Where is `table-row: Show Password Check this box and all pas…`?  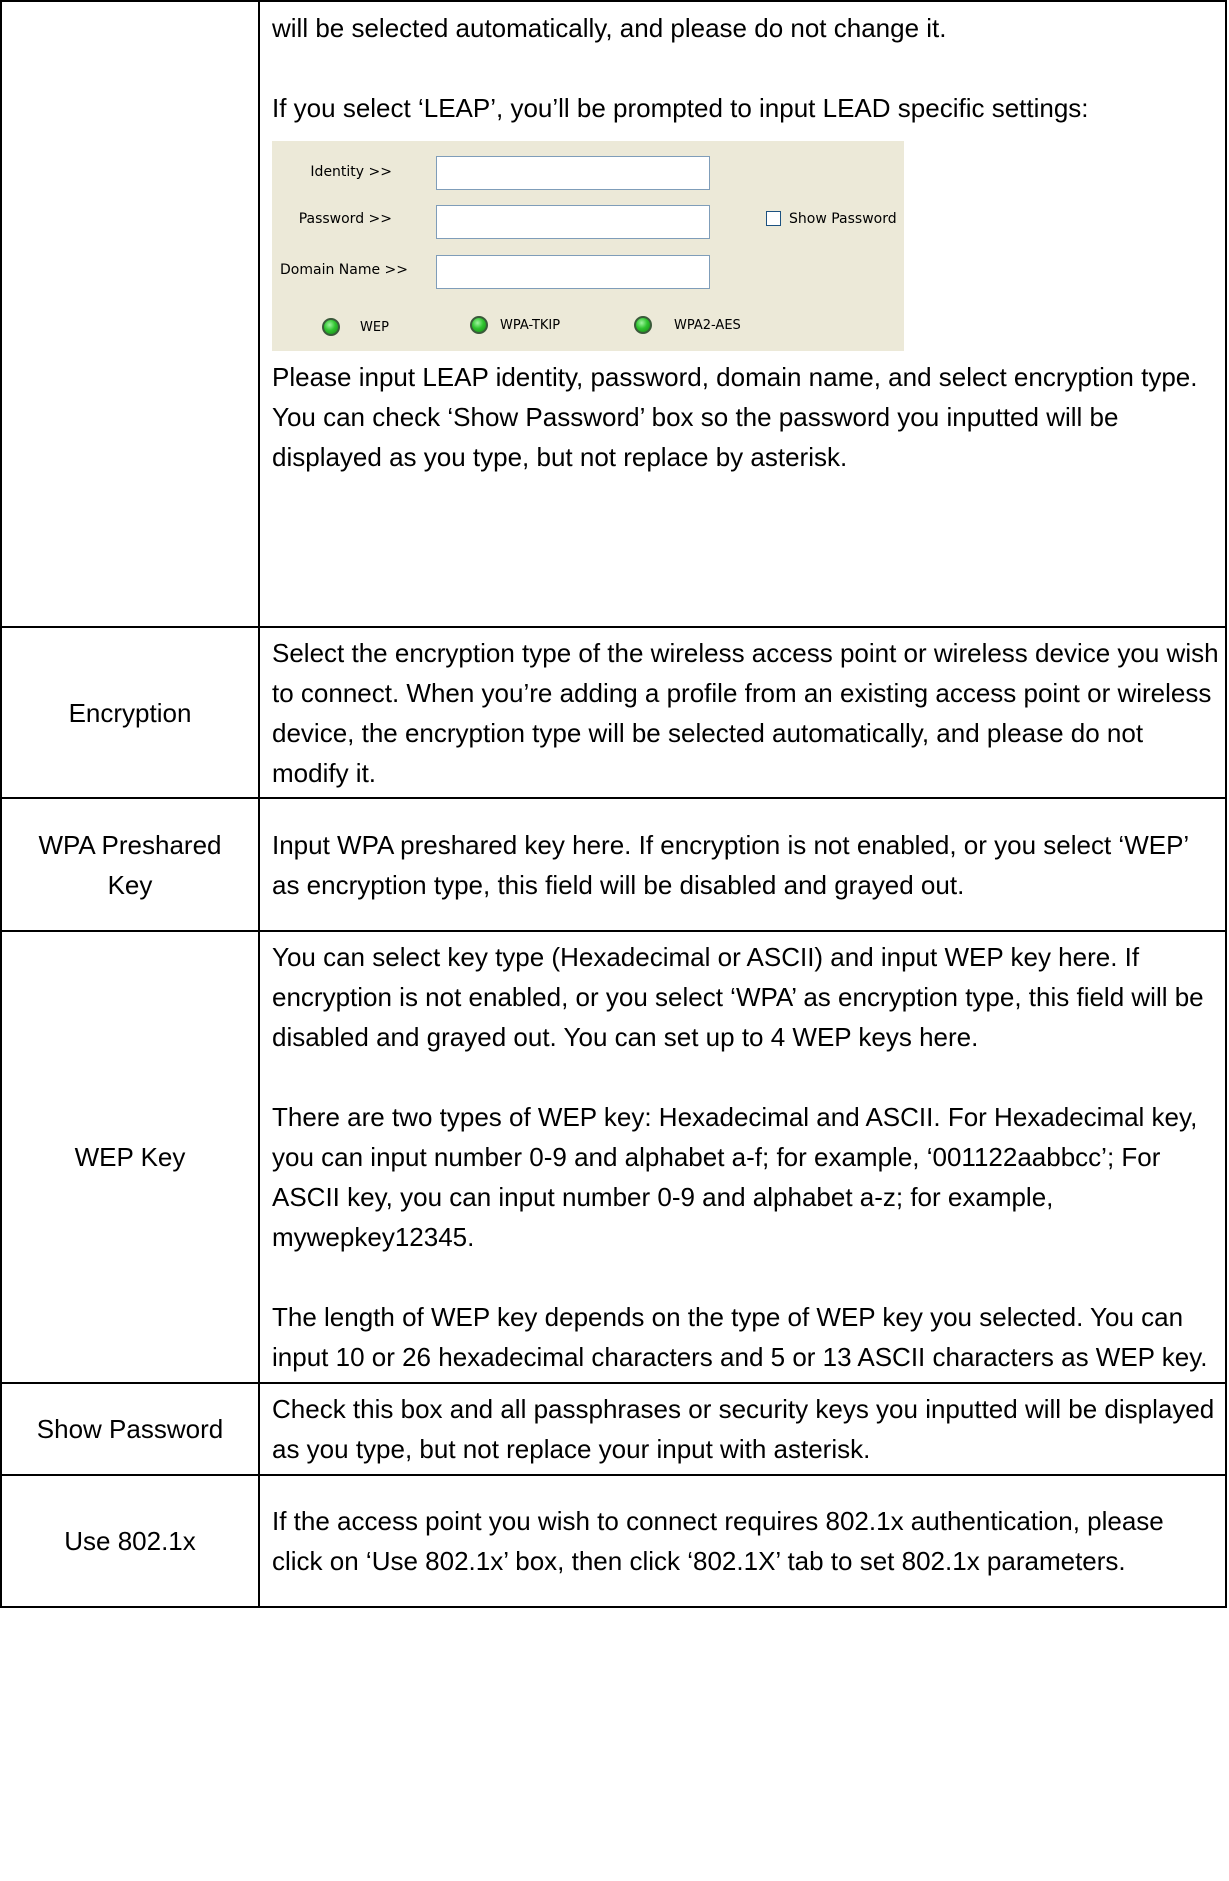
table-row: Show Password Check this box and all pas… is located at coordinates (613, 1429).